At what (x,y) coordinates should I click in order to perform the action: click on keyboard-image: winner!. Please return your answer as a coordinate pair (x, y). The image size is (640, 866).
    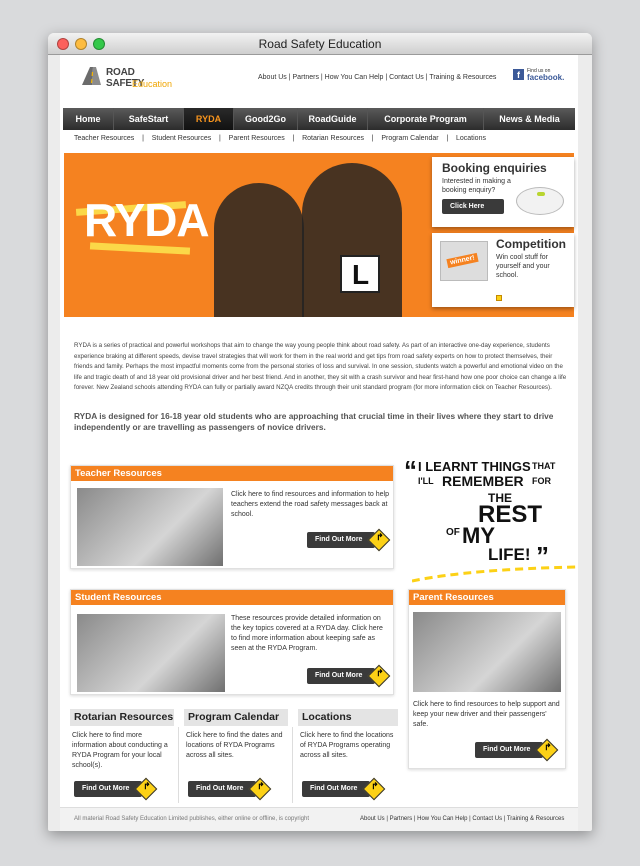
    Looking at the image, I should click on (464, 261).